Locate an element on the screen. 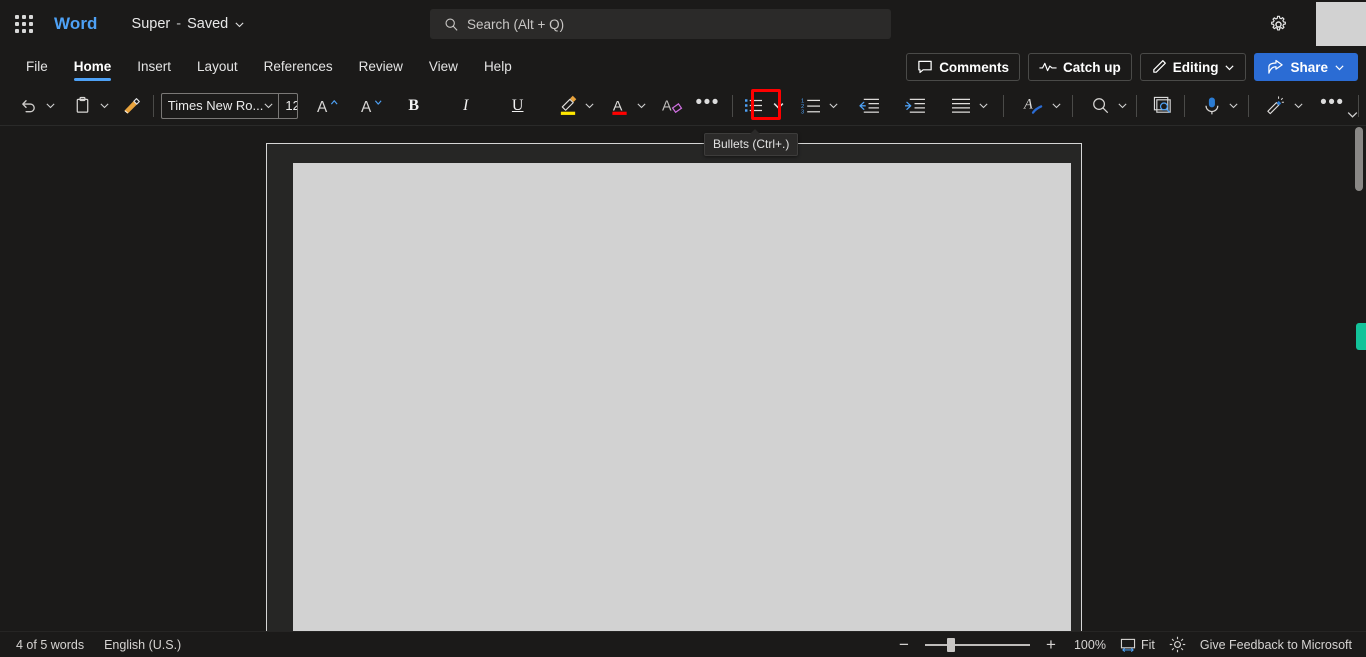 This screenshot has width=1366, height=657. settings-button is located at coordinates (1278, 24).